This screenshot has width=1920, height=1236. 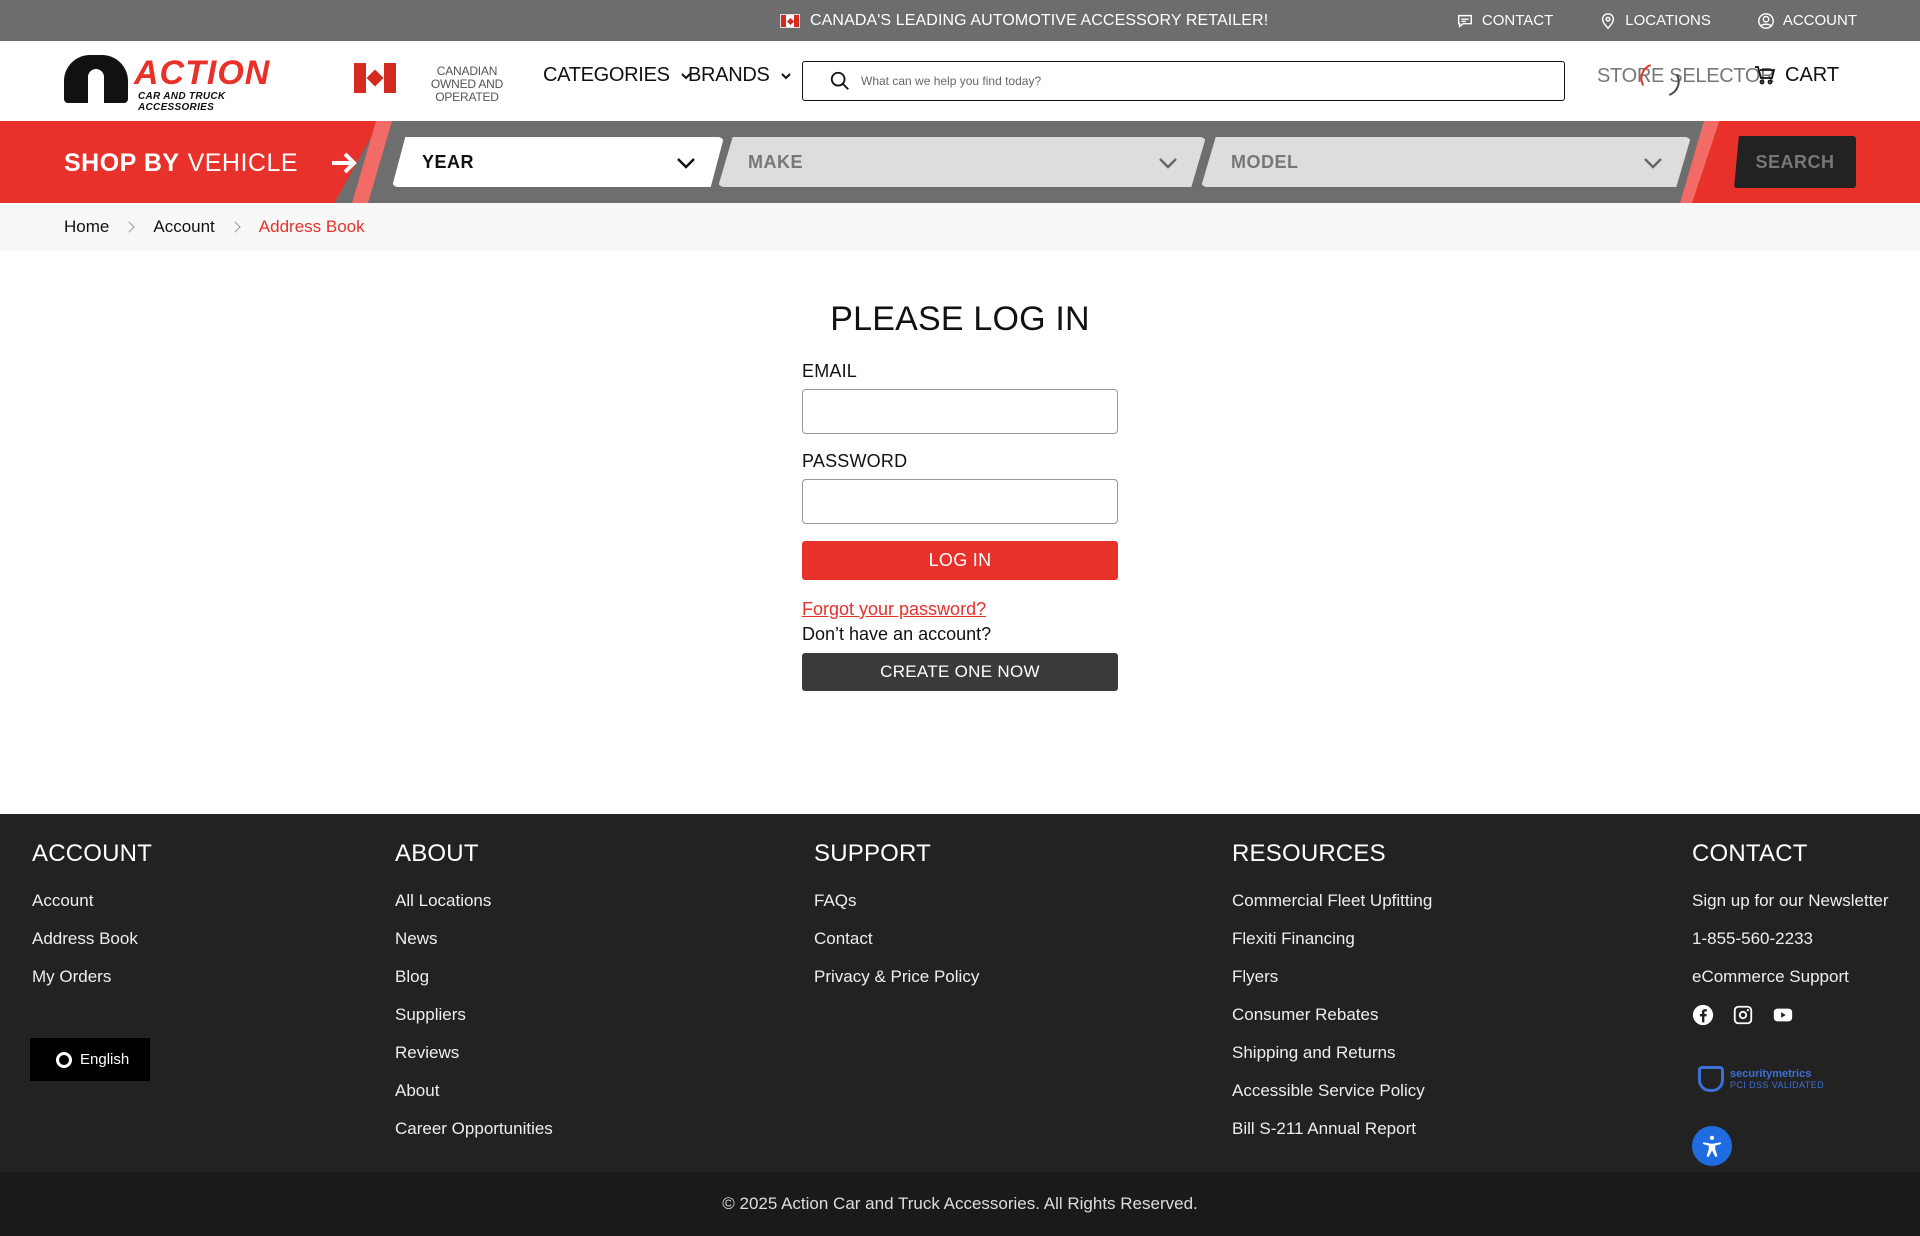 What do you see at coordinates (474, 1129) in the screenshot?
I see `footer-link: Career Opportunities` at bounding box center [474, 1129].